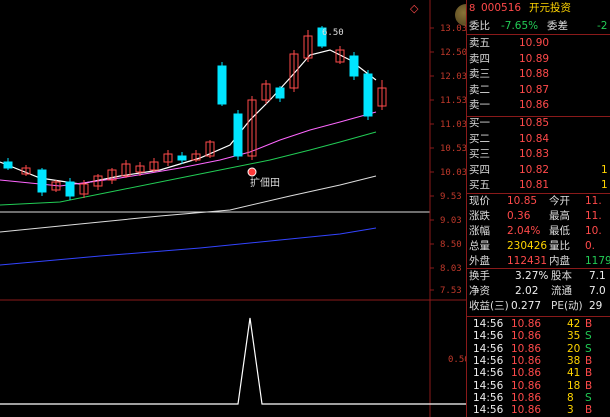 This screenshot has width=610, height=417. Describe the element at coordinates (453, 125) in the screenshot. I see `price-tick-label: 11.03` at that location.